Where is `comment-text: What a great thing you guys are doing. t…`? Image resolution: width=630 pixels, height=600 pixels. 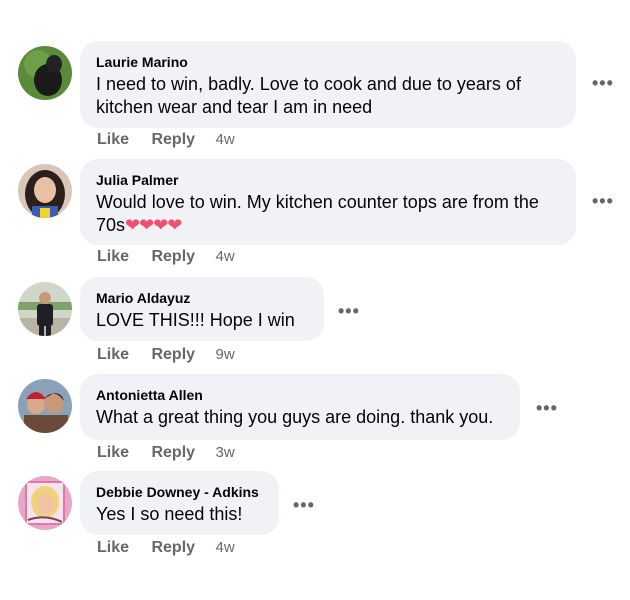 comment-text: What a great thing you guys are doing. t… is located at coordinates (295, 417).